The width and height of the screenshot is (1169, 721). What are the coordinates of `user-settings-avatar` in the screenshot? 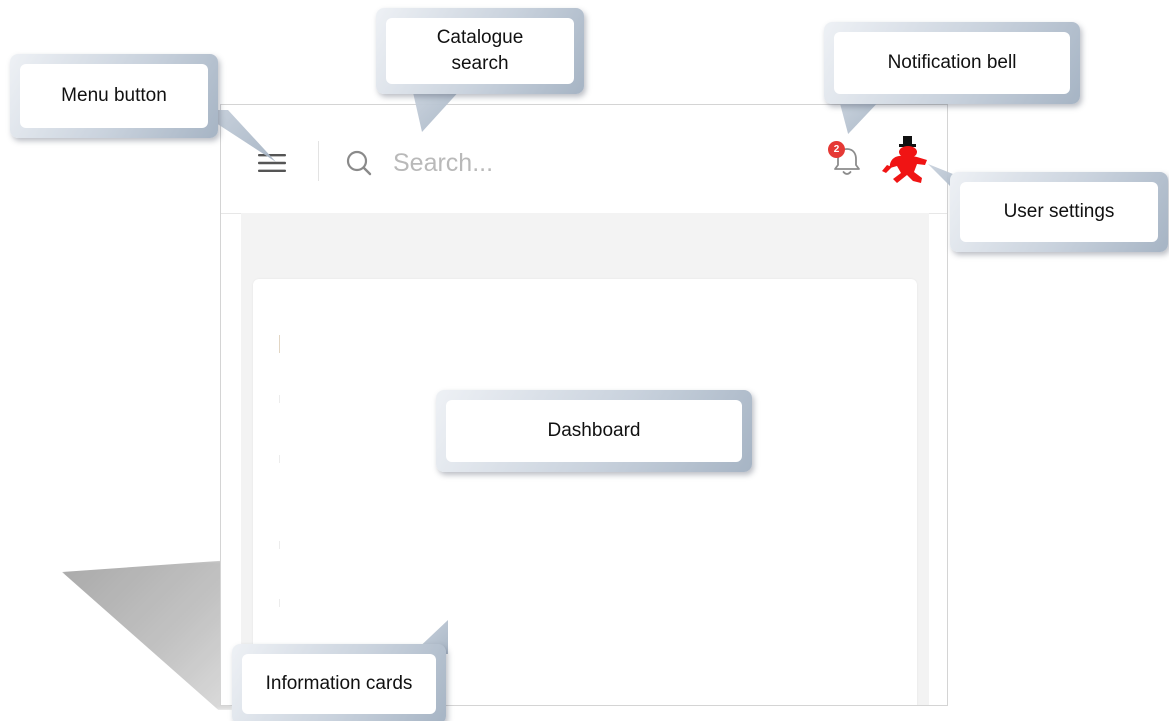 It's located at (905, 161).